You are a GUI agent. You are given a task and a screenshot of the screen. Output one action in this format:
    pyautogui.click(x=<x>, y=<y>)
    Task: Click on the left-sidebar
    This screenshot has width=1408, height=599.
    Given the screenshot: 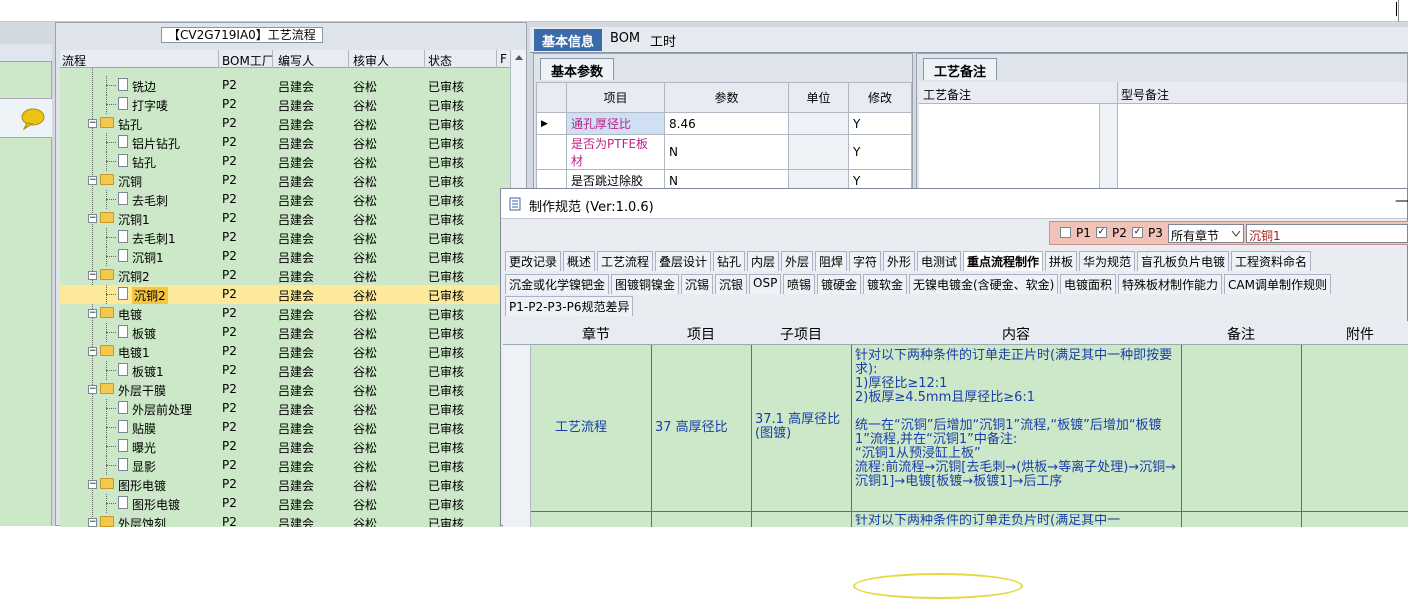 What is the action you would take?
    pyautogui.click(x=26, y=285)
    